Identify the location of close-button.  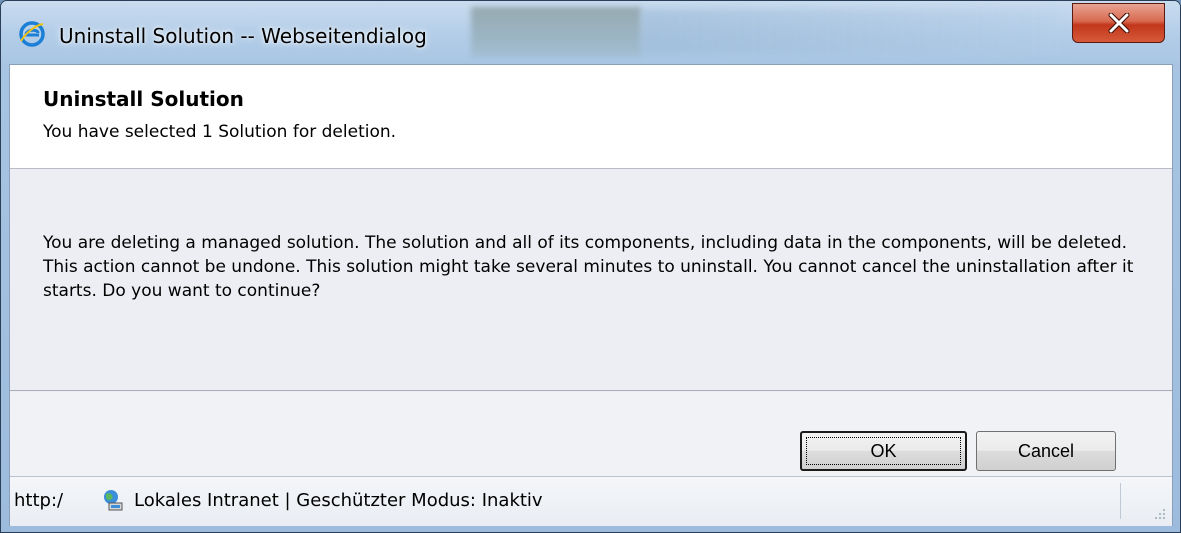
(1118, 23).